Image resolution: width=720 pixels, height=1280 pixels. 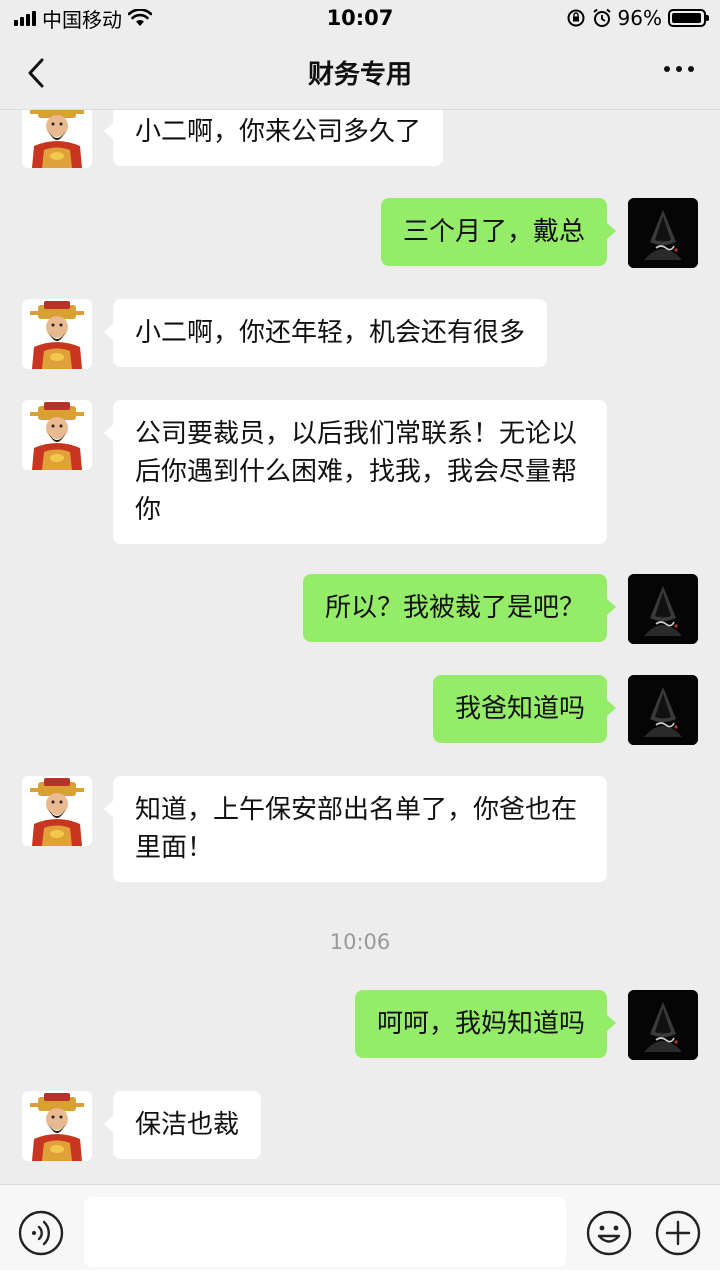 I want to click on message-input, so click(x=325, y=1232).